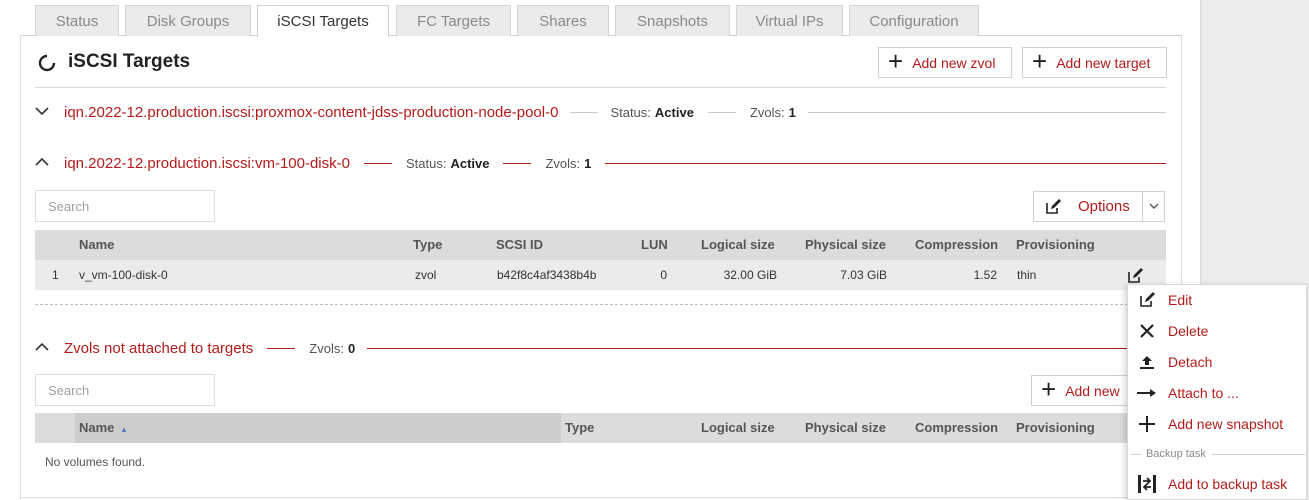  I want to click on menu-item-label: Detach, so click(1190, 362).